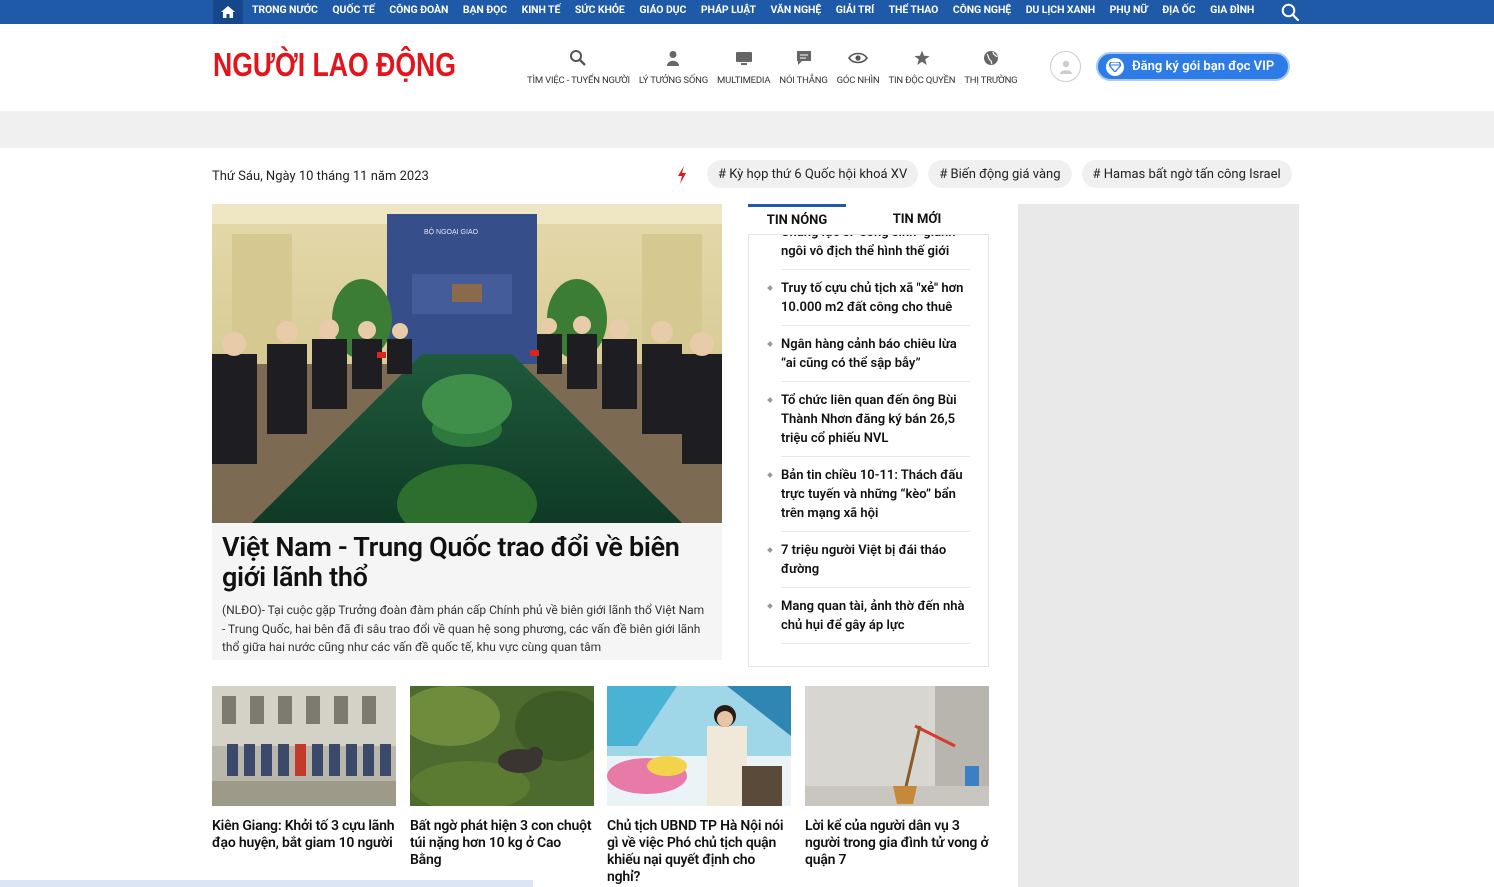 Image resolution: width=1494 pixels, height=887 pixels. Describe the element at coordinates (418, 12) in the screenshot. I see `topnav-item: CÔNG ĐOÀN` at that location.